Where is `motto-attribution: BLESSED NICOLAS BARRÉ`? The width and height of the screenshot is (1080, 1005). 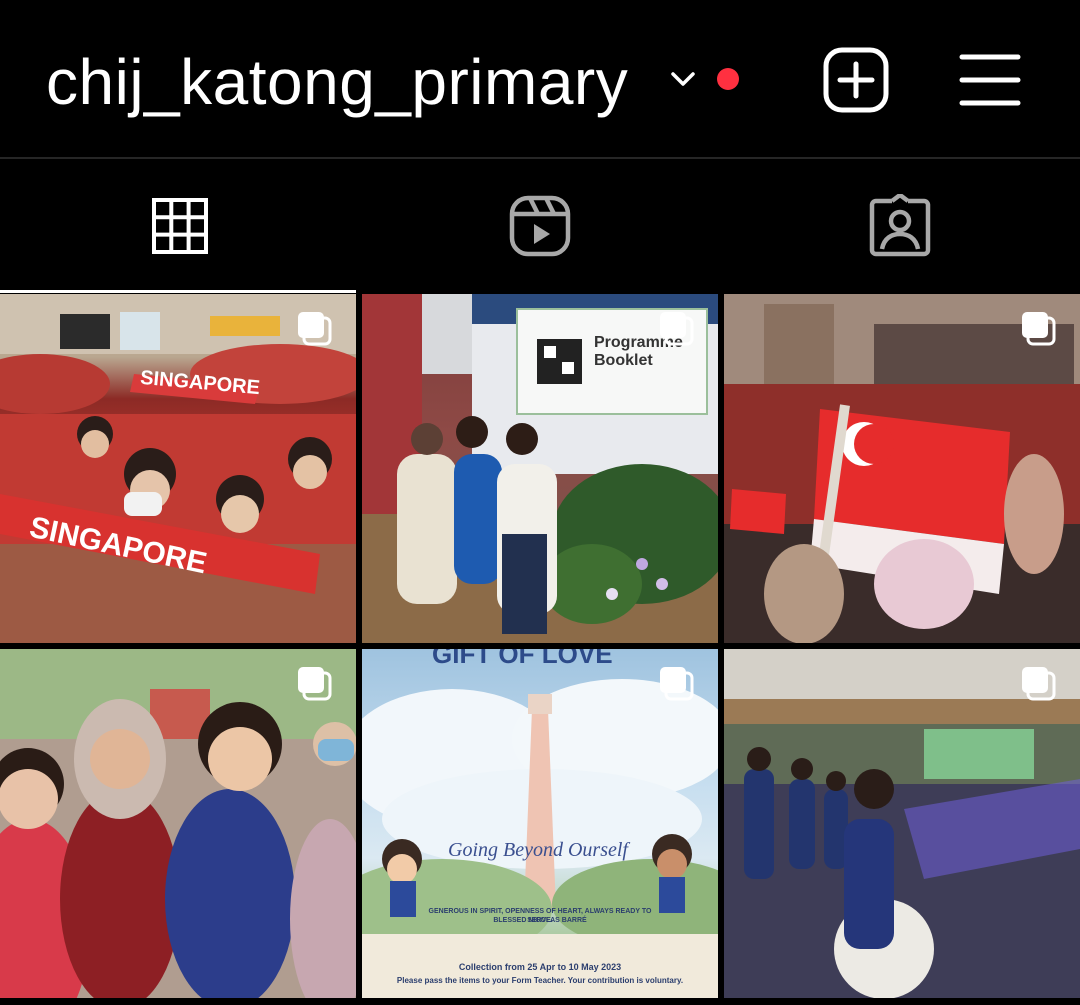
motto-attribution: BLESSED NICOLAS BARRÉ is located at coordinates (540, 920).